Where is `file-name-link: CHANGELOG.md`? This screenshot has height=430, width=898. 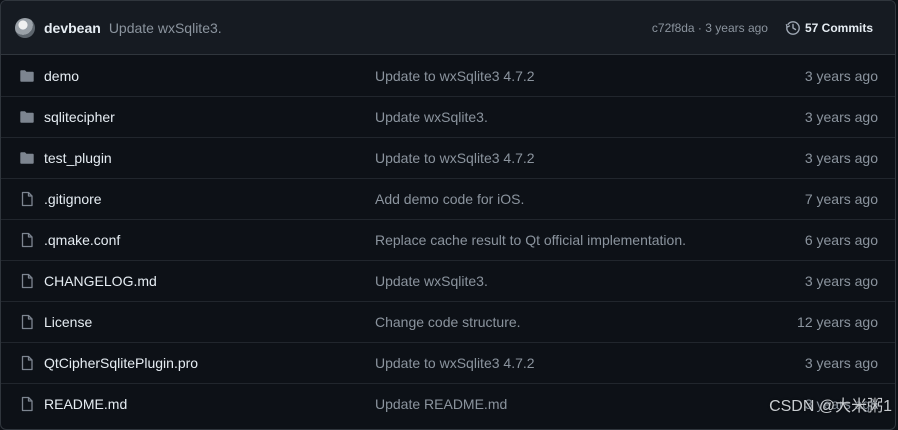 file-name-link: CHANGELOG.md is located at coordinates (205, 281).